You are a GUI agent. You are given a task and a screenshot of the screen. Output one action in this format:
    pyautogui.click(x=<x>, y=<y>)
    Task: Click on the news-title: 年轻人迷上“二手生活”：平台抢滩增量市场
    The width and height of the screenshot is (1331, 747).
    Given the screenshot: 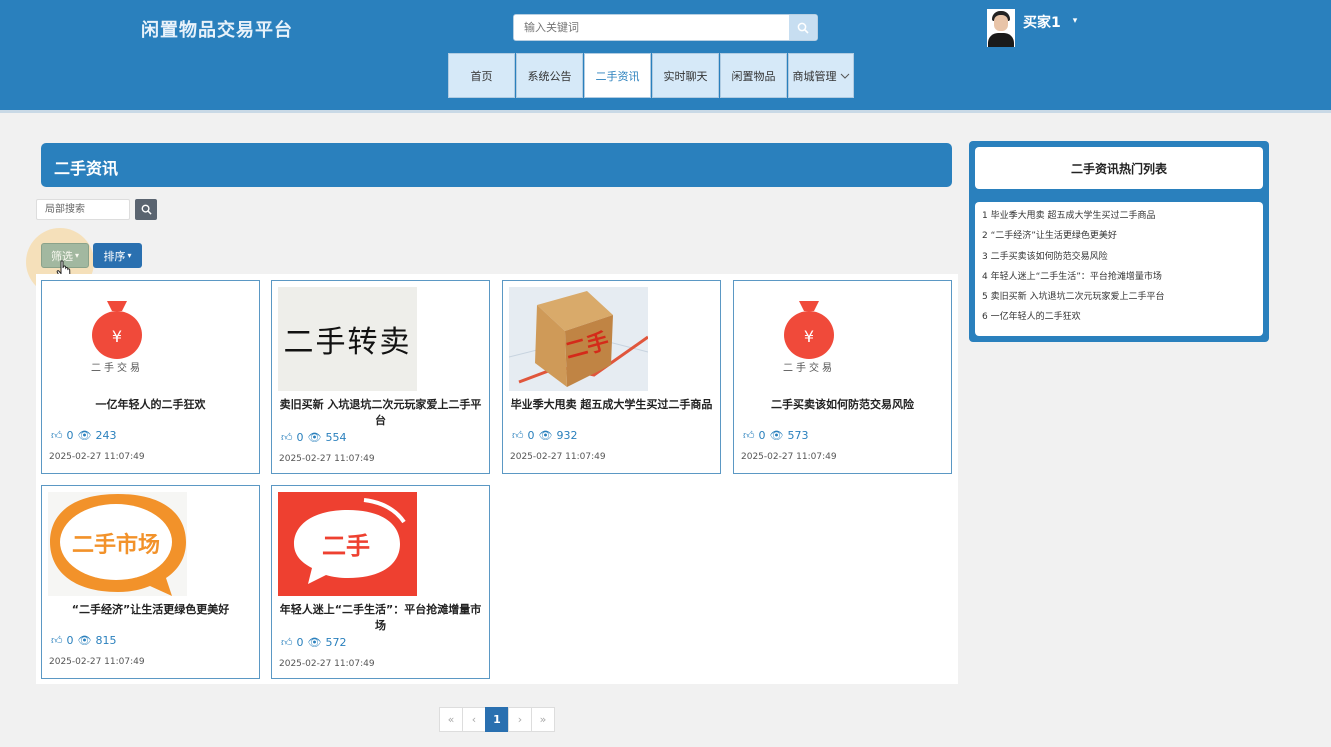 What is the action you would take?
    pyautogui.click(x=380, y=618)
    